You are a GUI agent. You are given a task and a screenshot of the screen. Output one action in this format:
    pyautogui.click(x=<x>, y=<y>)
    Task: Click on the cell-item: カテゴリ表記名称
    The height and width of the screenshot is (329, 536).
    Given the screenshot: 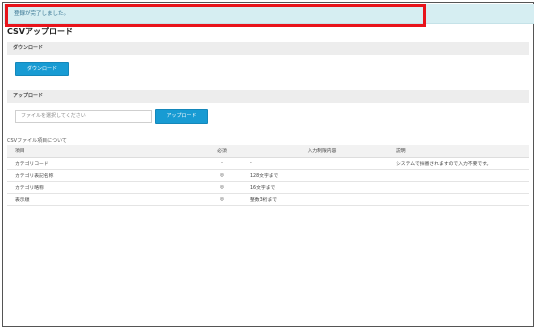 What is the action you would take?
    pyautogui.click(x=101, y=175)
    